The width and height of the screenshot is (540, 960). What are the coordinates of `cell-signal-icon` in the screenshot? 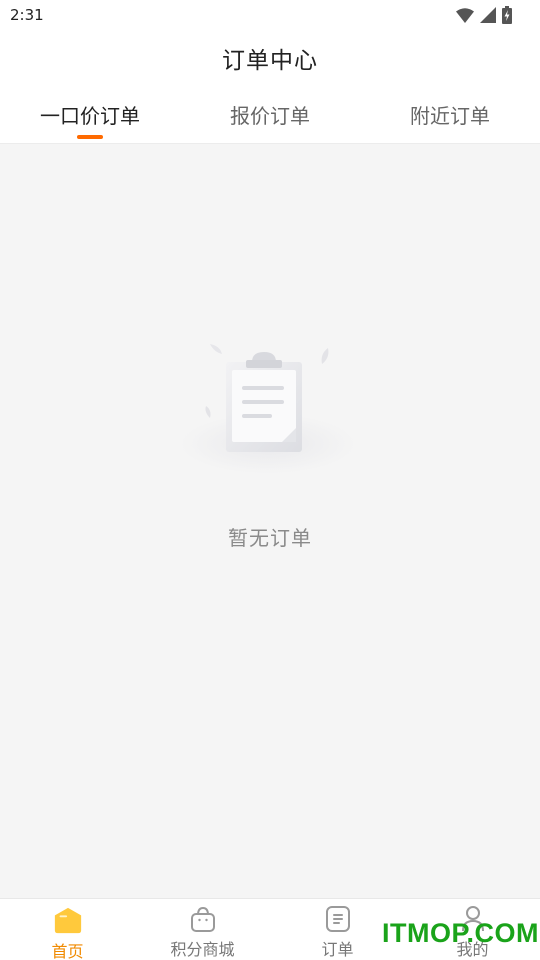 It's located at (488, 15).